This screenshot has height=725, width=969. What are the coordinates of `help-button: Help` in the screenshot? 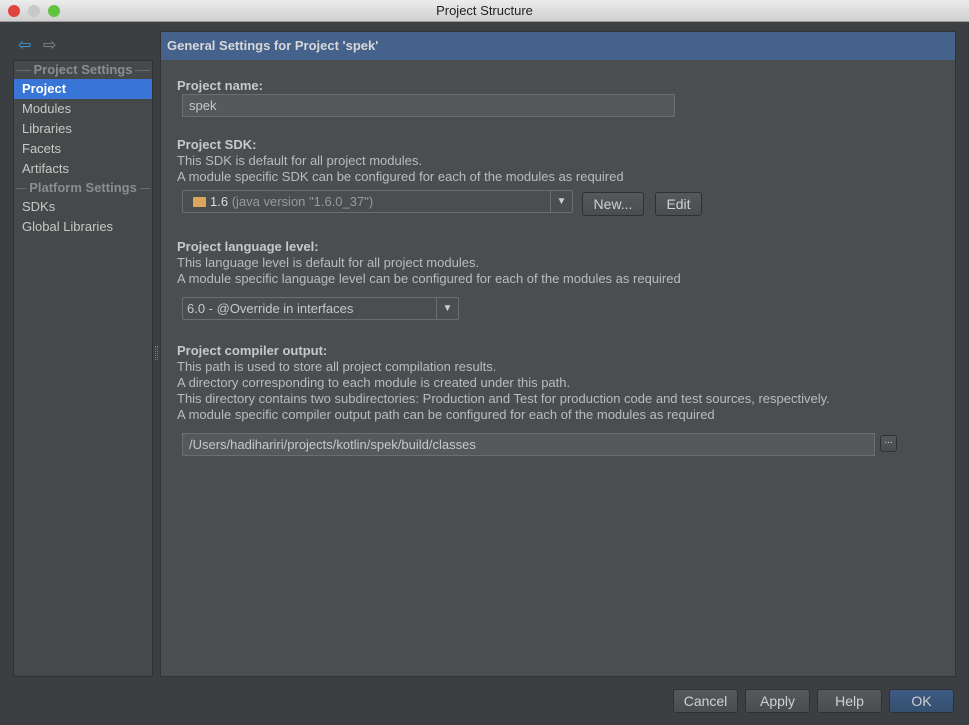 It's located at (849, 701).